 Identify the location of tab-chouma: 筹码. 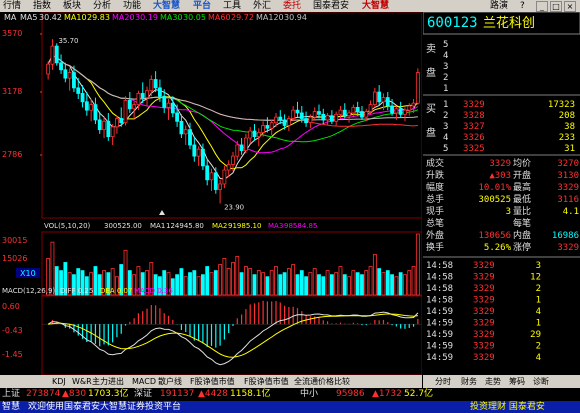
(517, 381).